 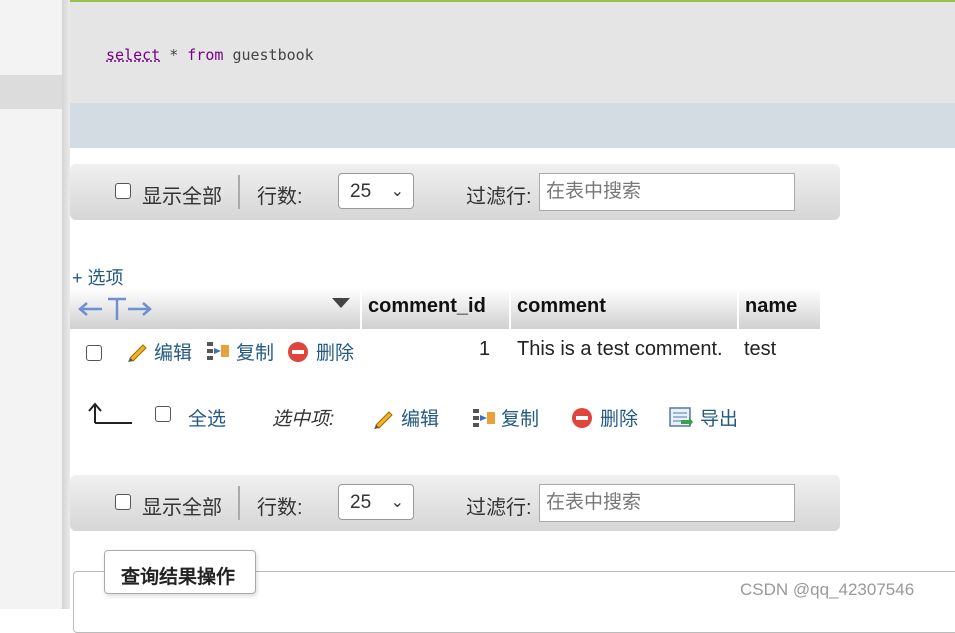 I want to click on select-all-checkbox, so click(x=163, y=414).